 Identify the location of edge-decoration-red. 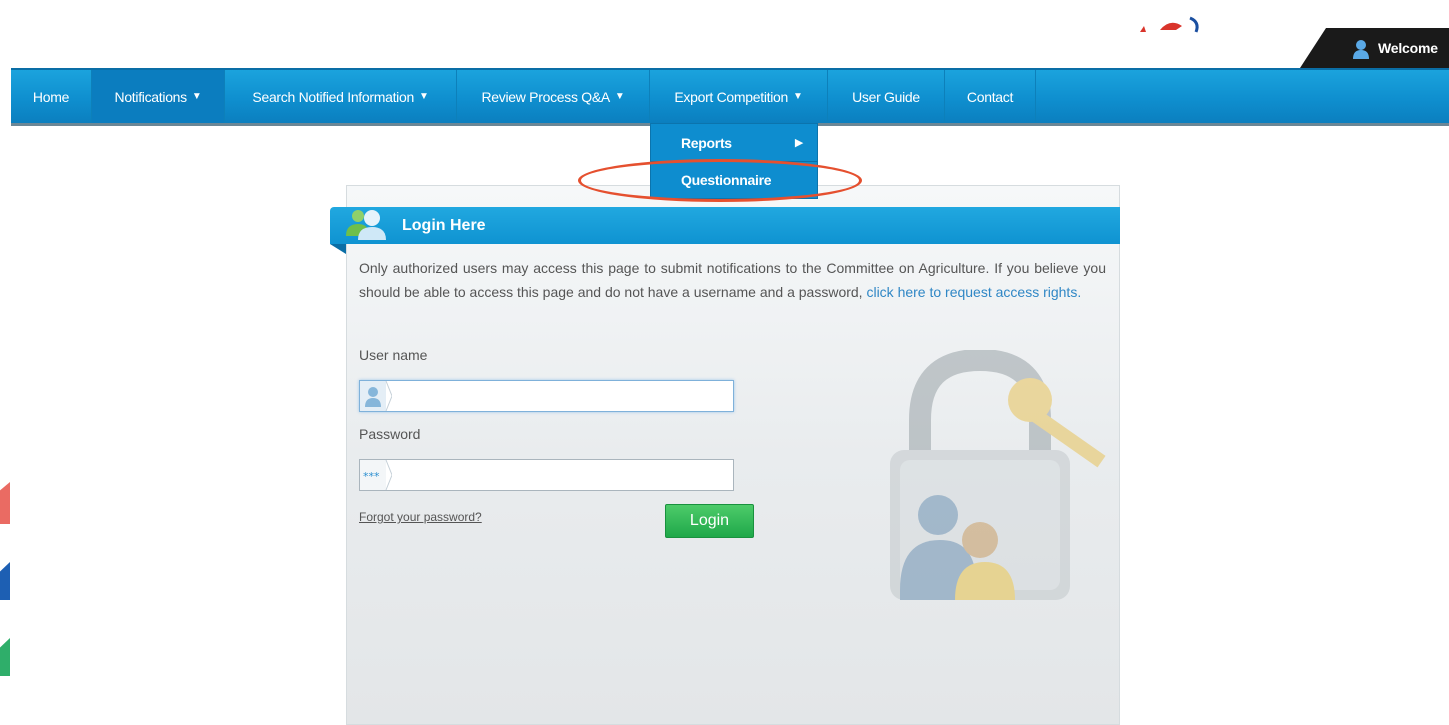
(5, 503).